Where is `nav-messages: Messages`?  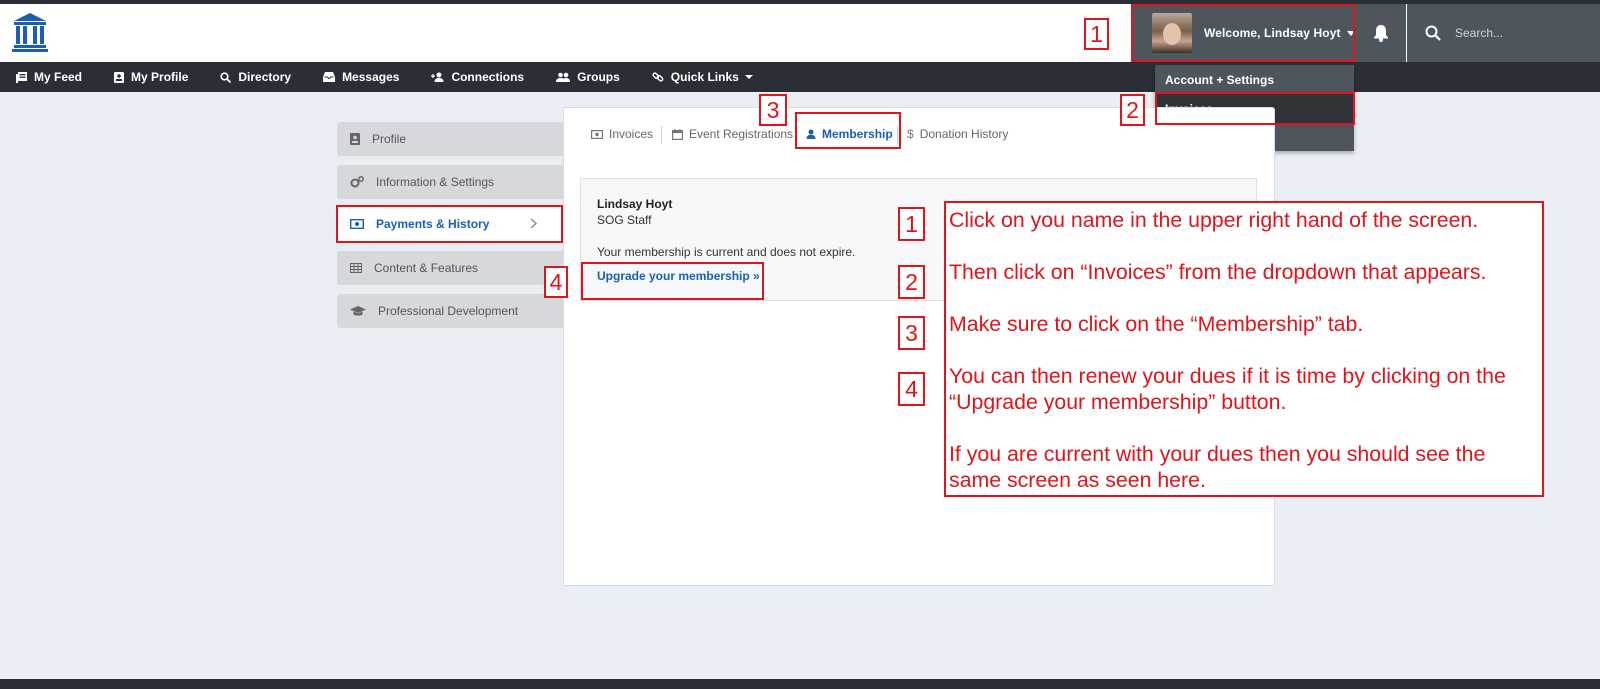 nav-messages: Messages is located at coordinates (361, 77).